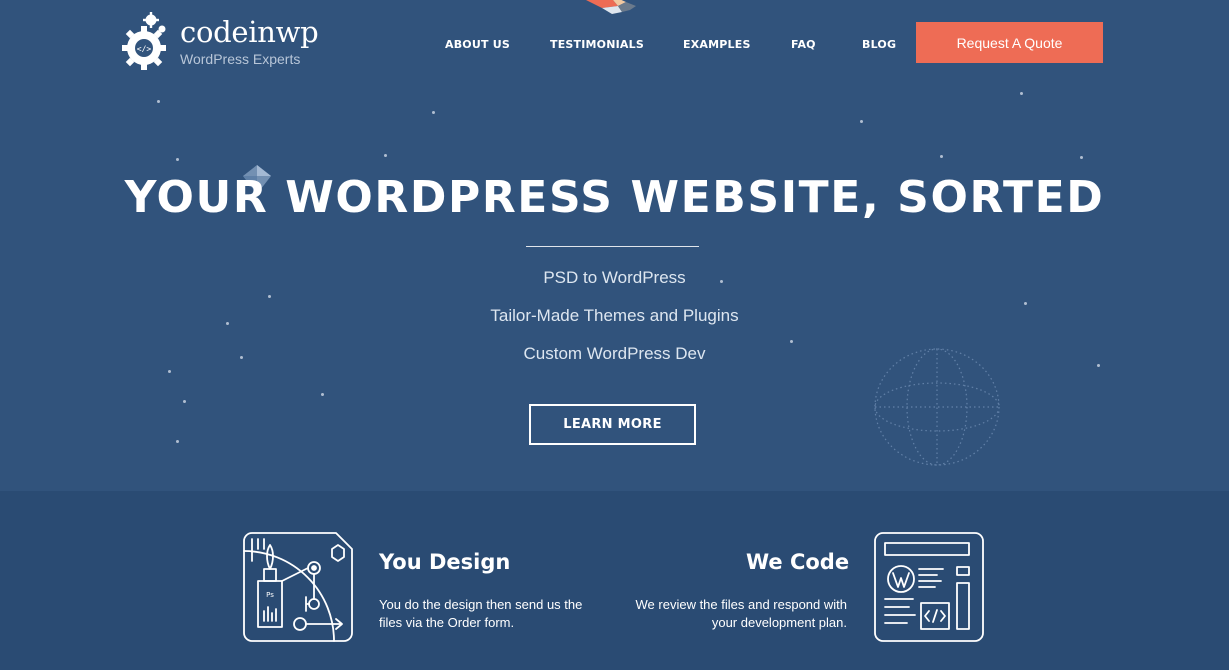  I want to click on hero-divider, so click(612, 246).